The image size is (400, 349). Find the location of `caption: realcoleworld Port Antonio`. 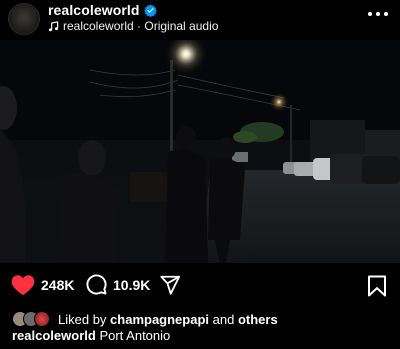

caption: realcoleworld Port Antonio is located at coordinates (91, 335).